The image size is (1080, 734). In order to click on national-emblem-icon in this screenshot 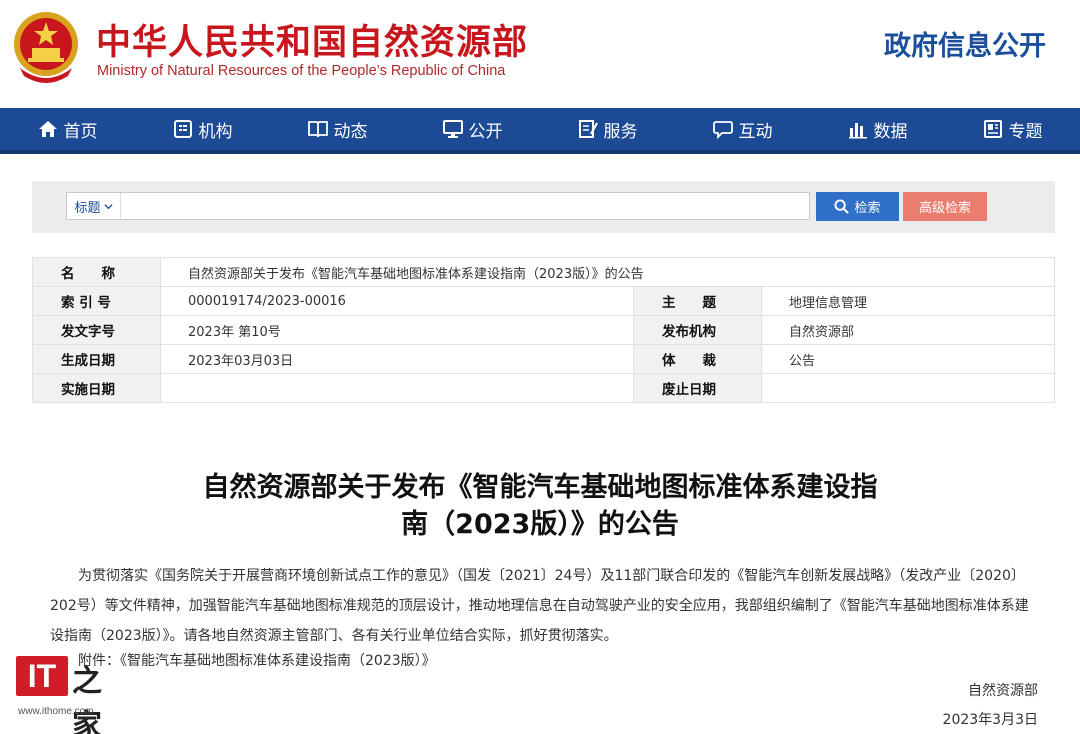, I will do `click(46, 47)`.